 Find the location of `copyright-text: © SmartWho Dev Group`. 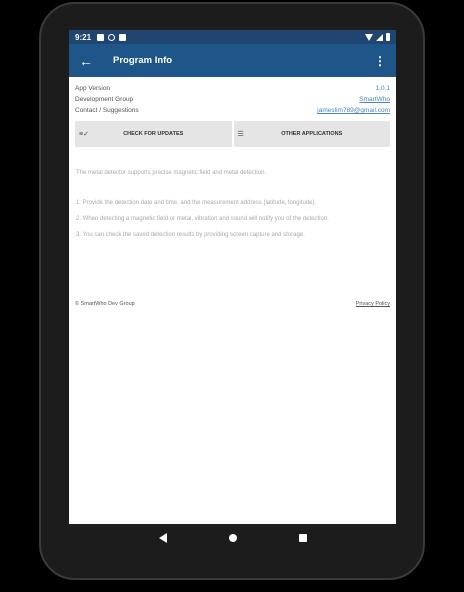

copyright-text: © SmartWho Dev Group is located at coordinates (105, 304).